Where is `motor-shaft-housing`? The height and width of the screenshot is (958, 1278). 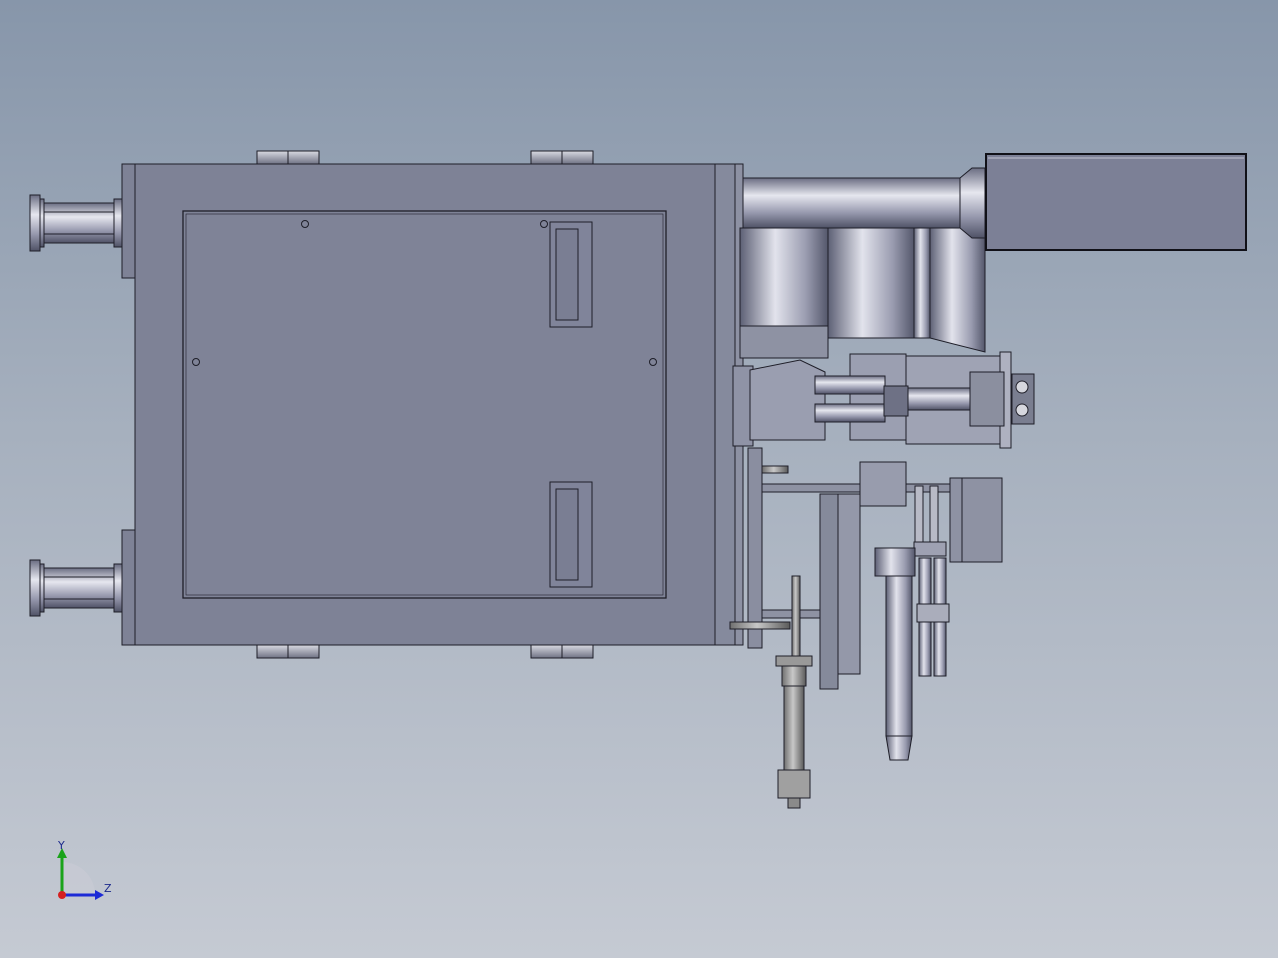
motor-shaft-housing is located at coordinates (864, 203).